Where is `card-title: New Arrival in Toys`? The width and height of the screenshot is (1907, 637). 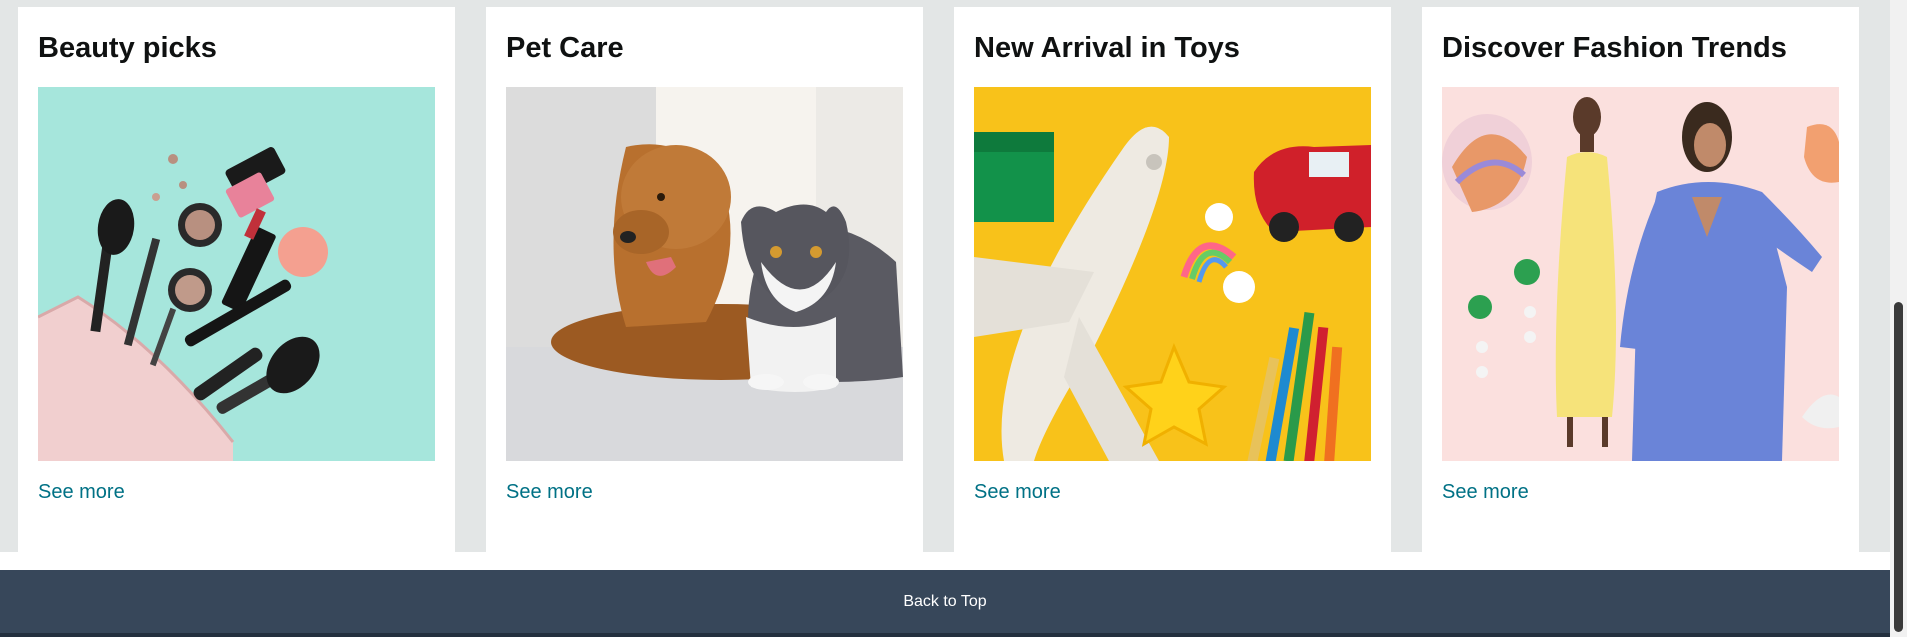 card-title: New Arrival in Toys is located at coordinates (1107, 48).